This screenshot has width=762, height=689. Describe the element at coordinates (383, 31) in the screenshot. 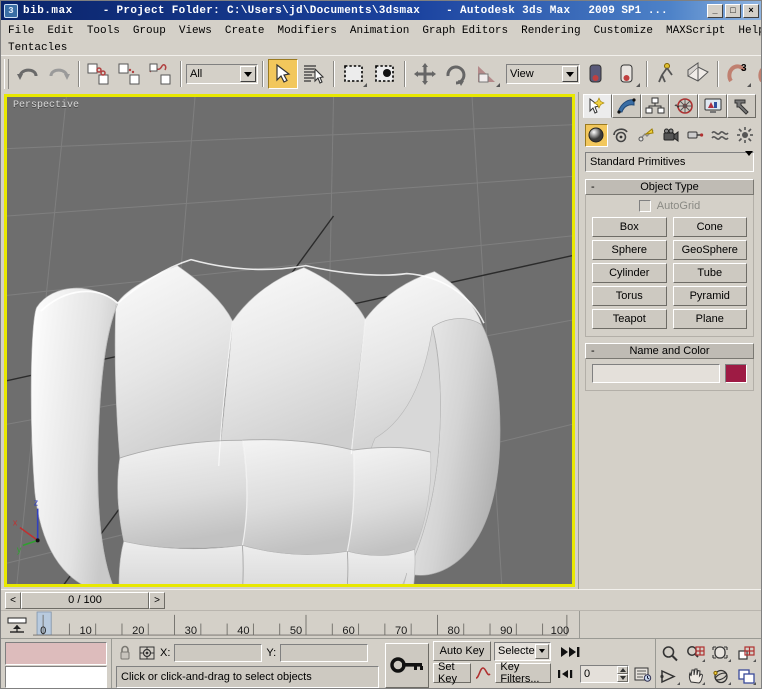

I see `menu-animation: Animation` at that location.